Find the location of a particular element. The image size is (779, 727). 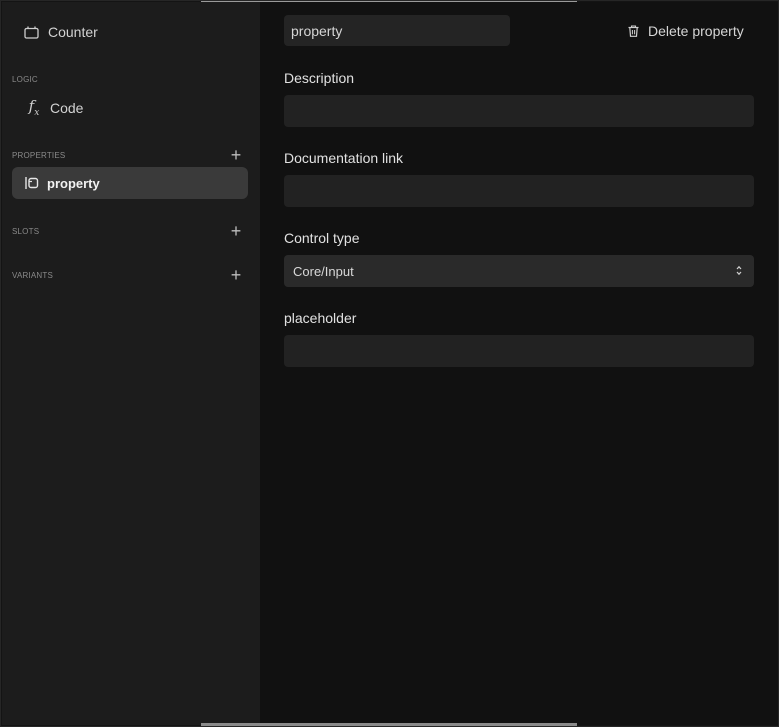

sidebar-item-code-label: Code is located at coordinates (67, 108).